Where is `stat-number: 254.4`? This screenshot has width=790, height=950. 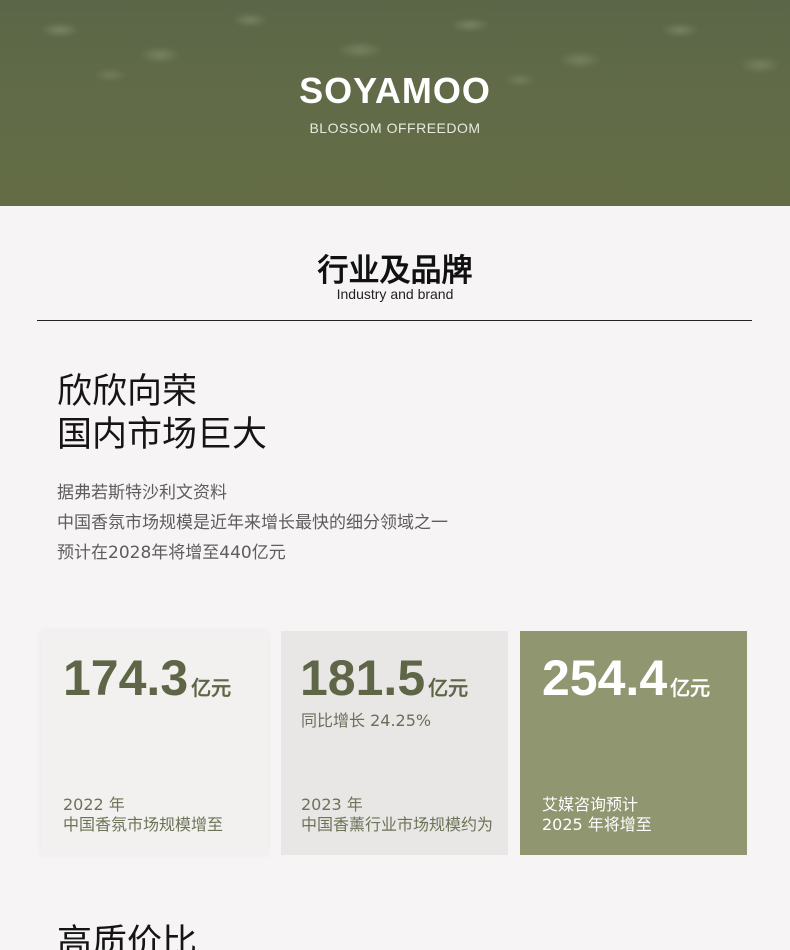 stat-number: 254.4 is located at coordinates (605, 678).